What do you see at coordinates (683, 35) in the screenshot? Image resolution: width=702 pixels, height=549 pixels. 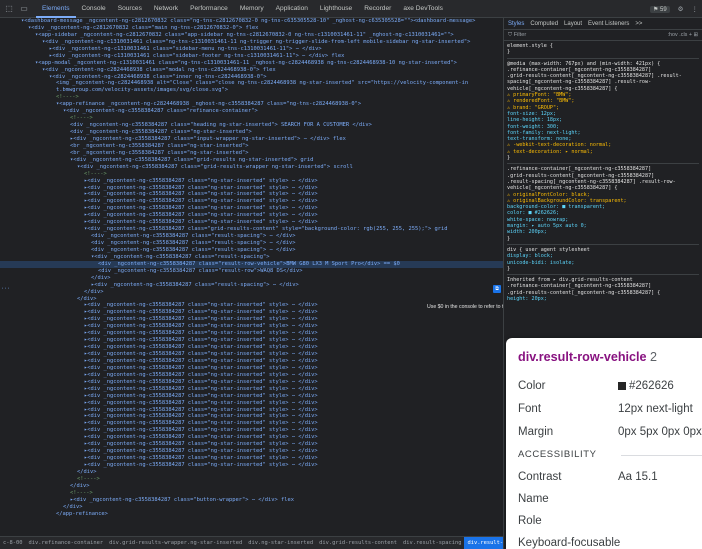 I see `styles-filter-tools: :hov .cls + ⊞` at bounding box center [683, 35].